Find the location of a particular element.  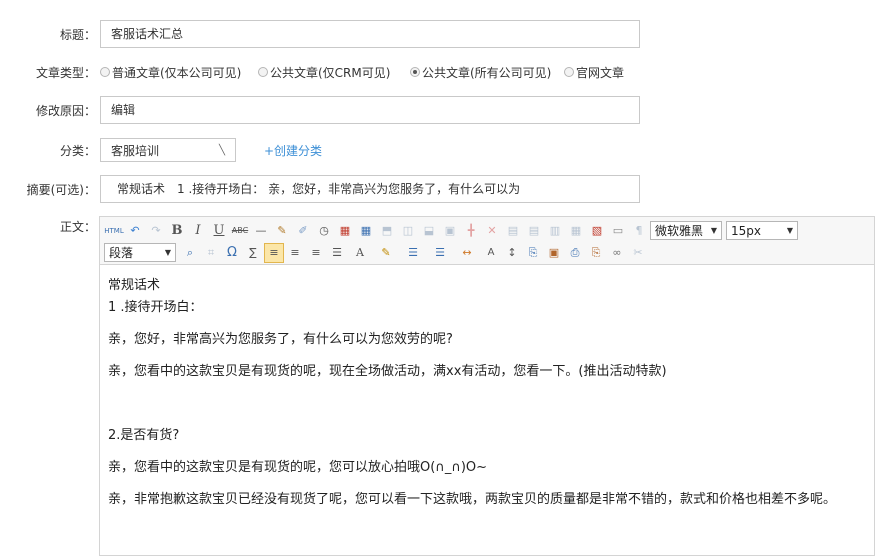

content-heading: 常规话术 is located at coordinates (134, 285).